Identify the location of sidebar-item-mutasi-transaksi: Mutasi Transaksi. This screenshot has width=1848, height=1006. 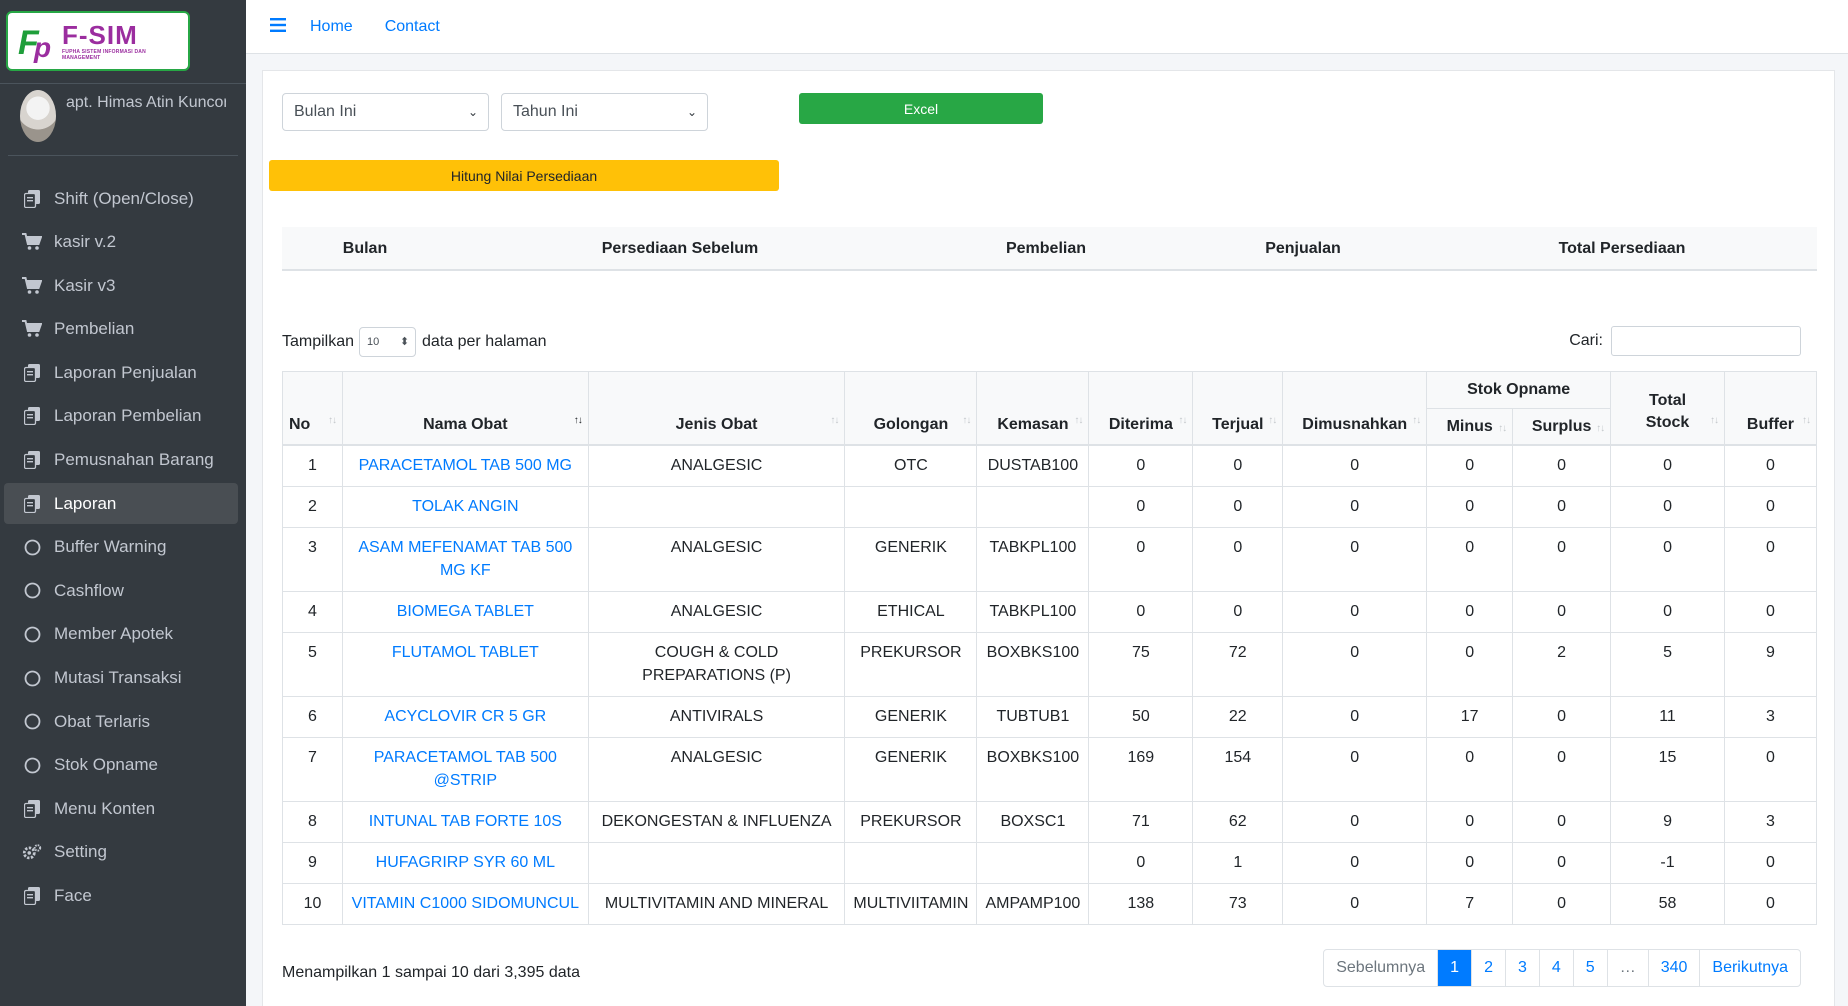
(121, 678).